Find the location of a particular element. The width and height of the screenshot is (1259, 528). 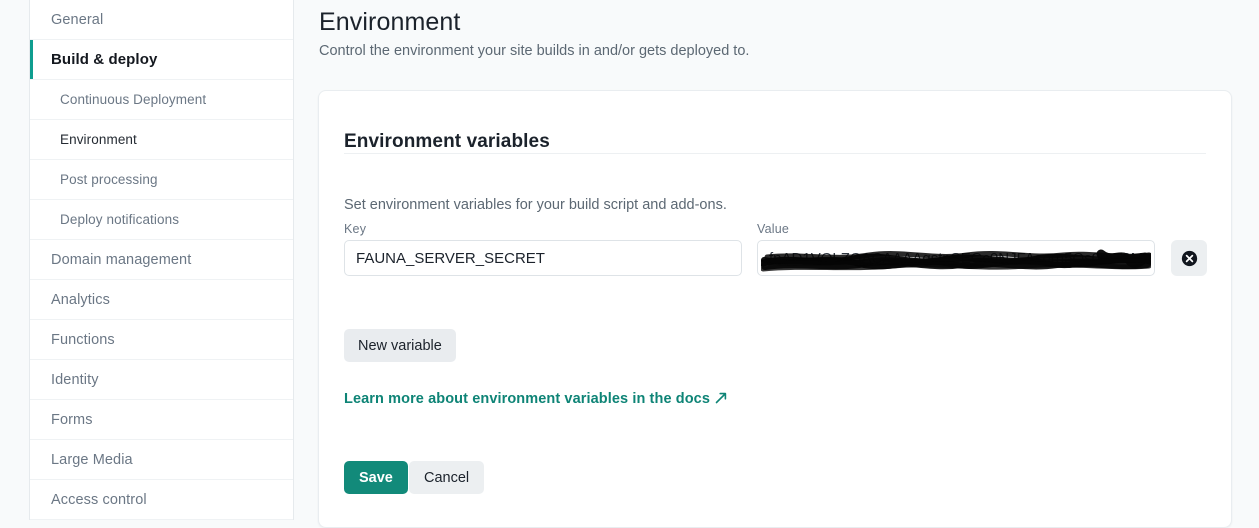

sidebar-item-functions: Functions is located at coordinates (161, 340).